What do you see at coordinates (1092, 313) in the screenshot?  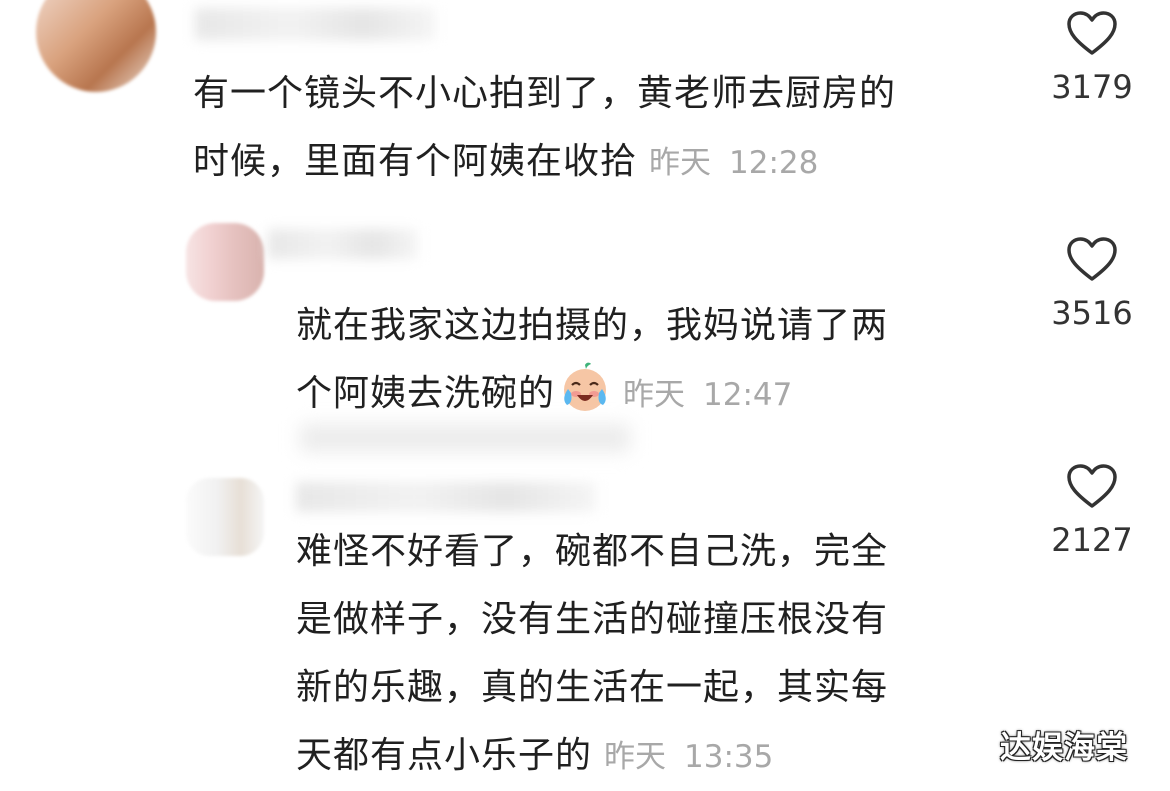 I see `like-count: 3516` at bounding box center [1092, 313].